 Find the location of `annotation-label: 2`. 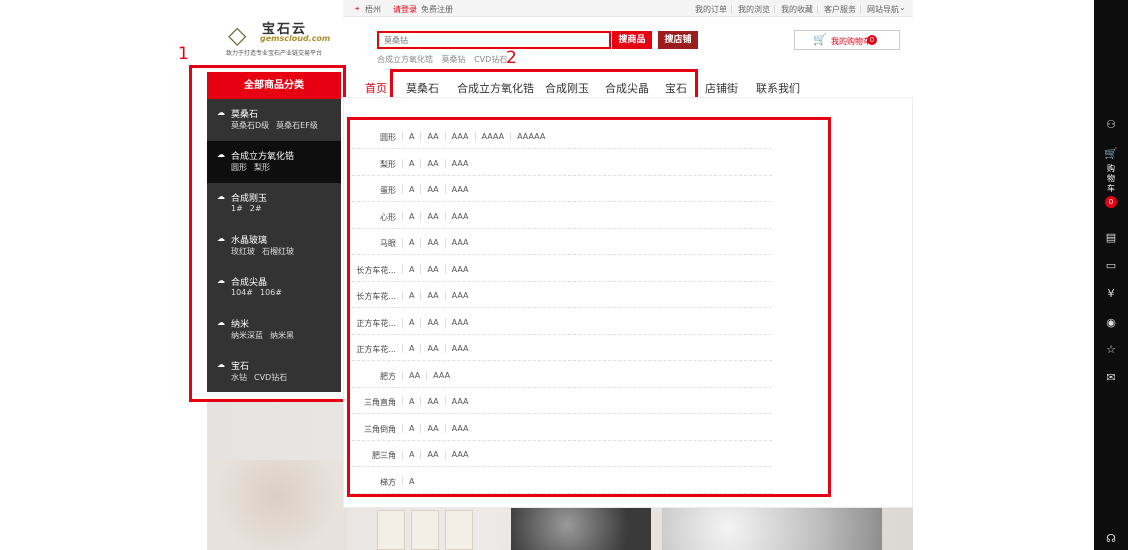

annotation-label: 2 is located at coordinates (511, 58).